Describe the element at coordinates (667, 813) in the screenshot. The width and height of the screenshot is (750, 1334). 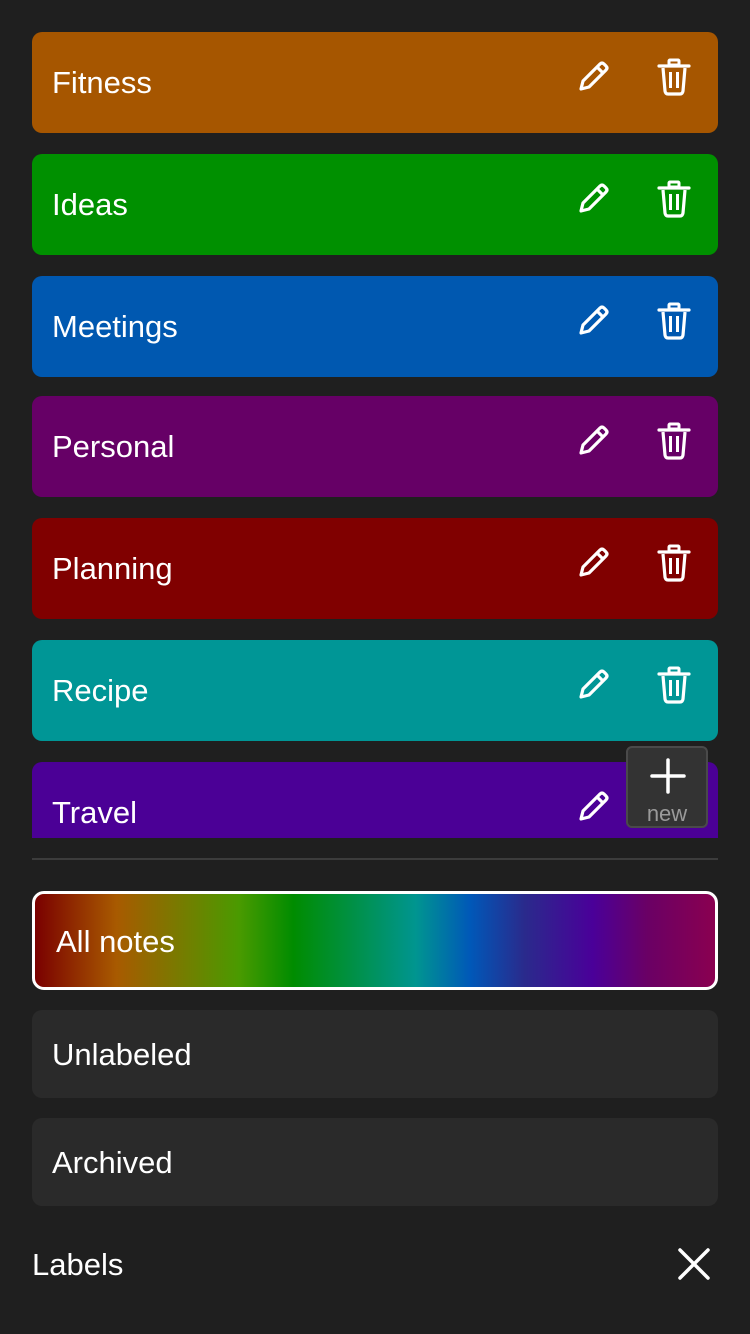
I see `new-label-text: new` at that location.